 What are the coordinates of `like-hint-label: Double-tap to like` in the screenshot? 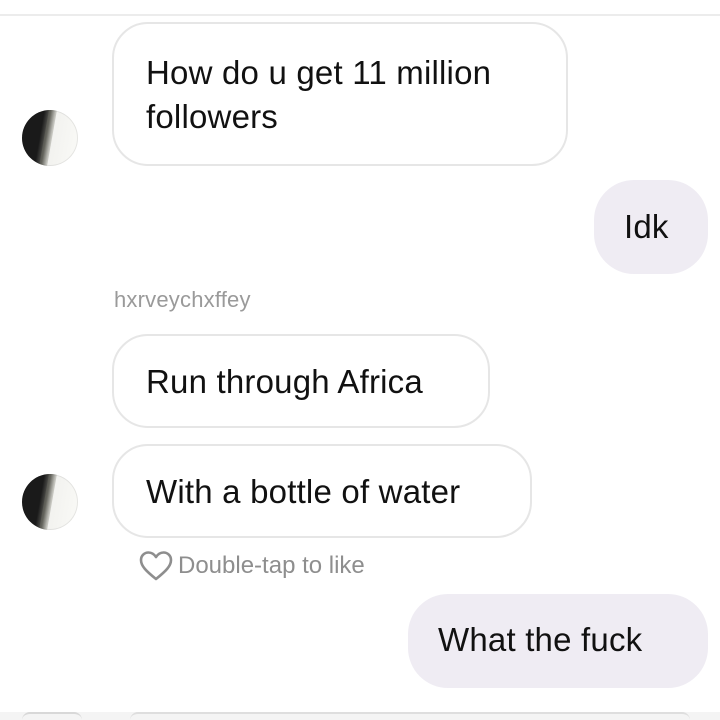 It's located at (271, 565).